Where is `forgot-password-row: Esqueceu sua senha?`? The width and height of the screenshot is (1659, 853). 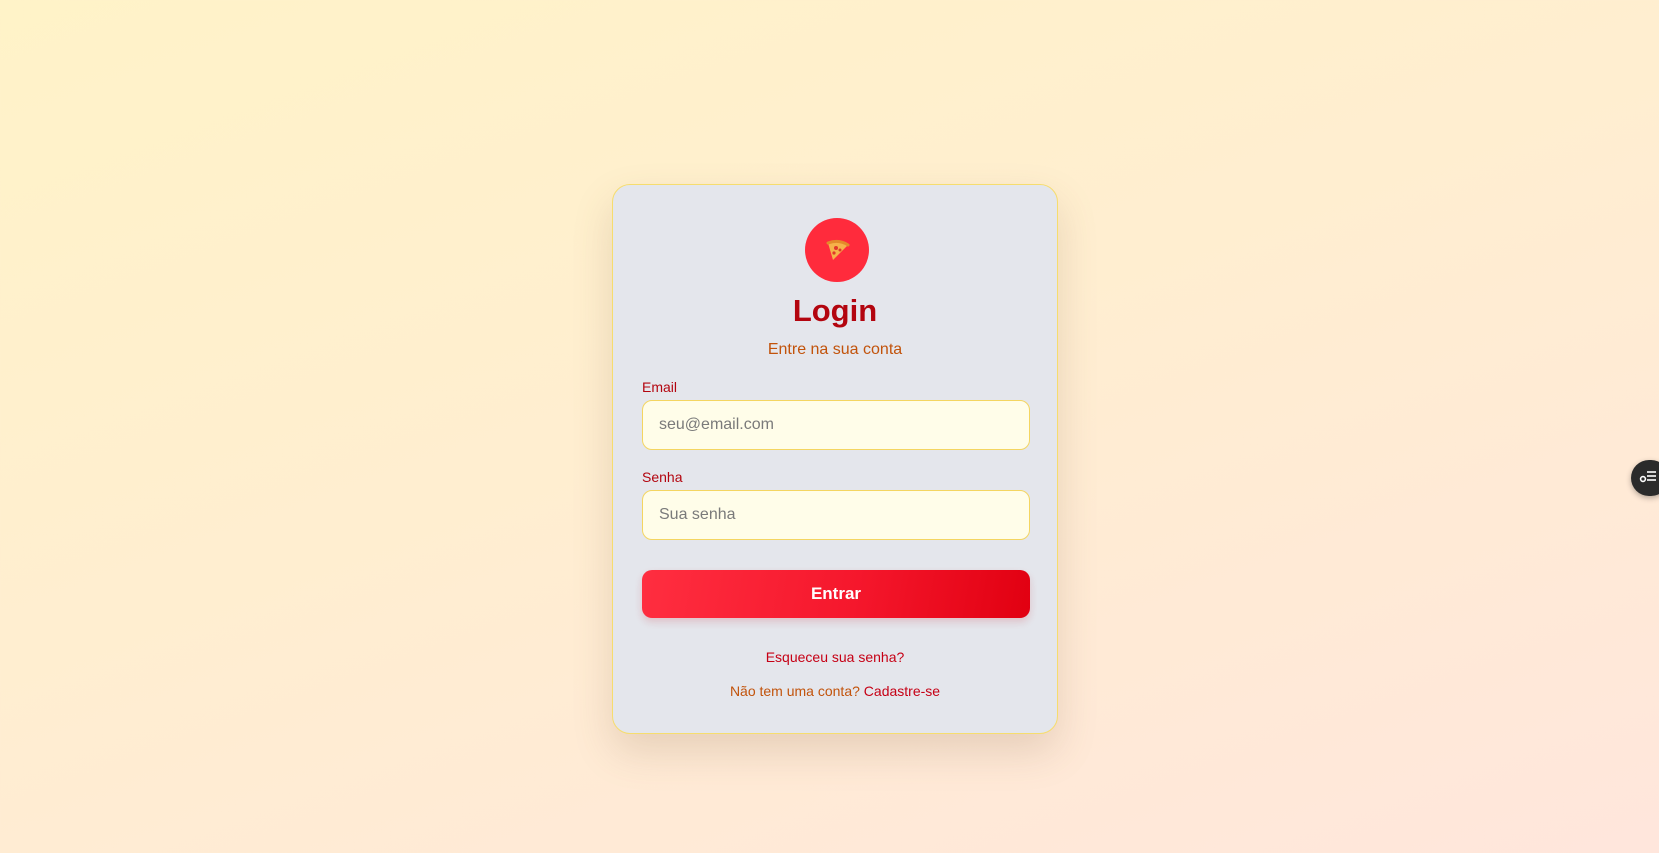 forgot-password-row: Esqueceu sua senha? is located at coordinates (835, 657).